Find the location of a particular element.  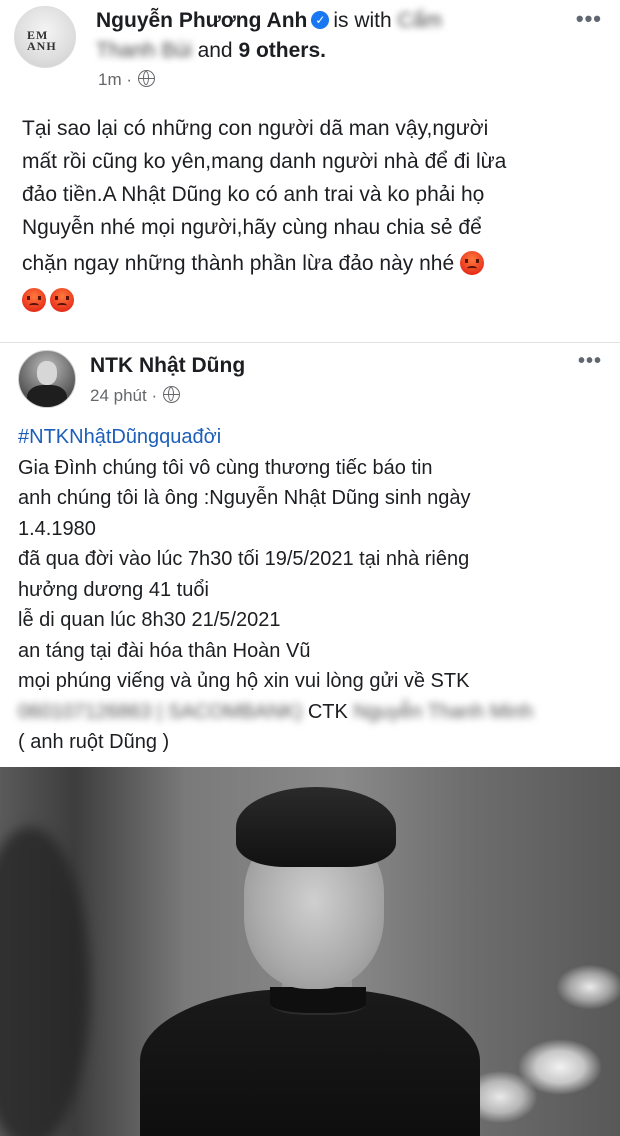

shared-author-name: NTK Nhật Dũng is located at coordinates (167, 366).